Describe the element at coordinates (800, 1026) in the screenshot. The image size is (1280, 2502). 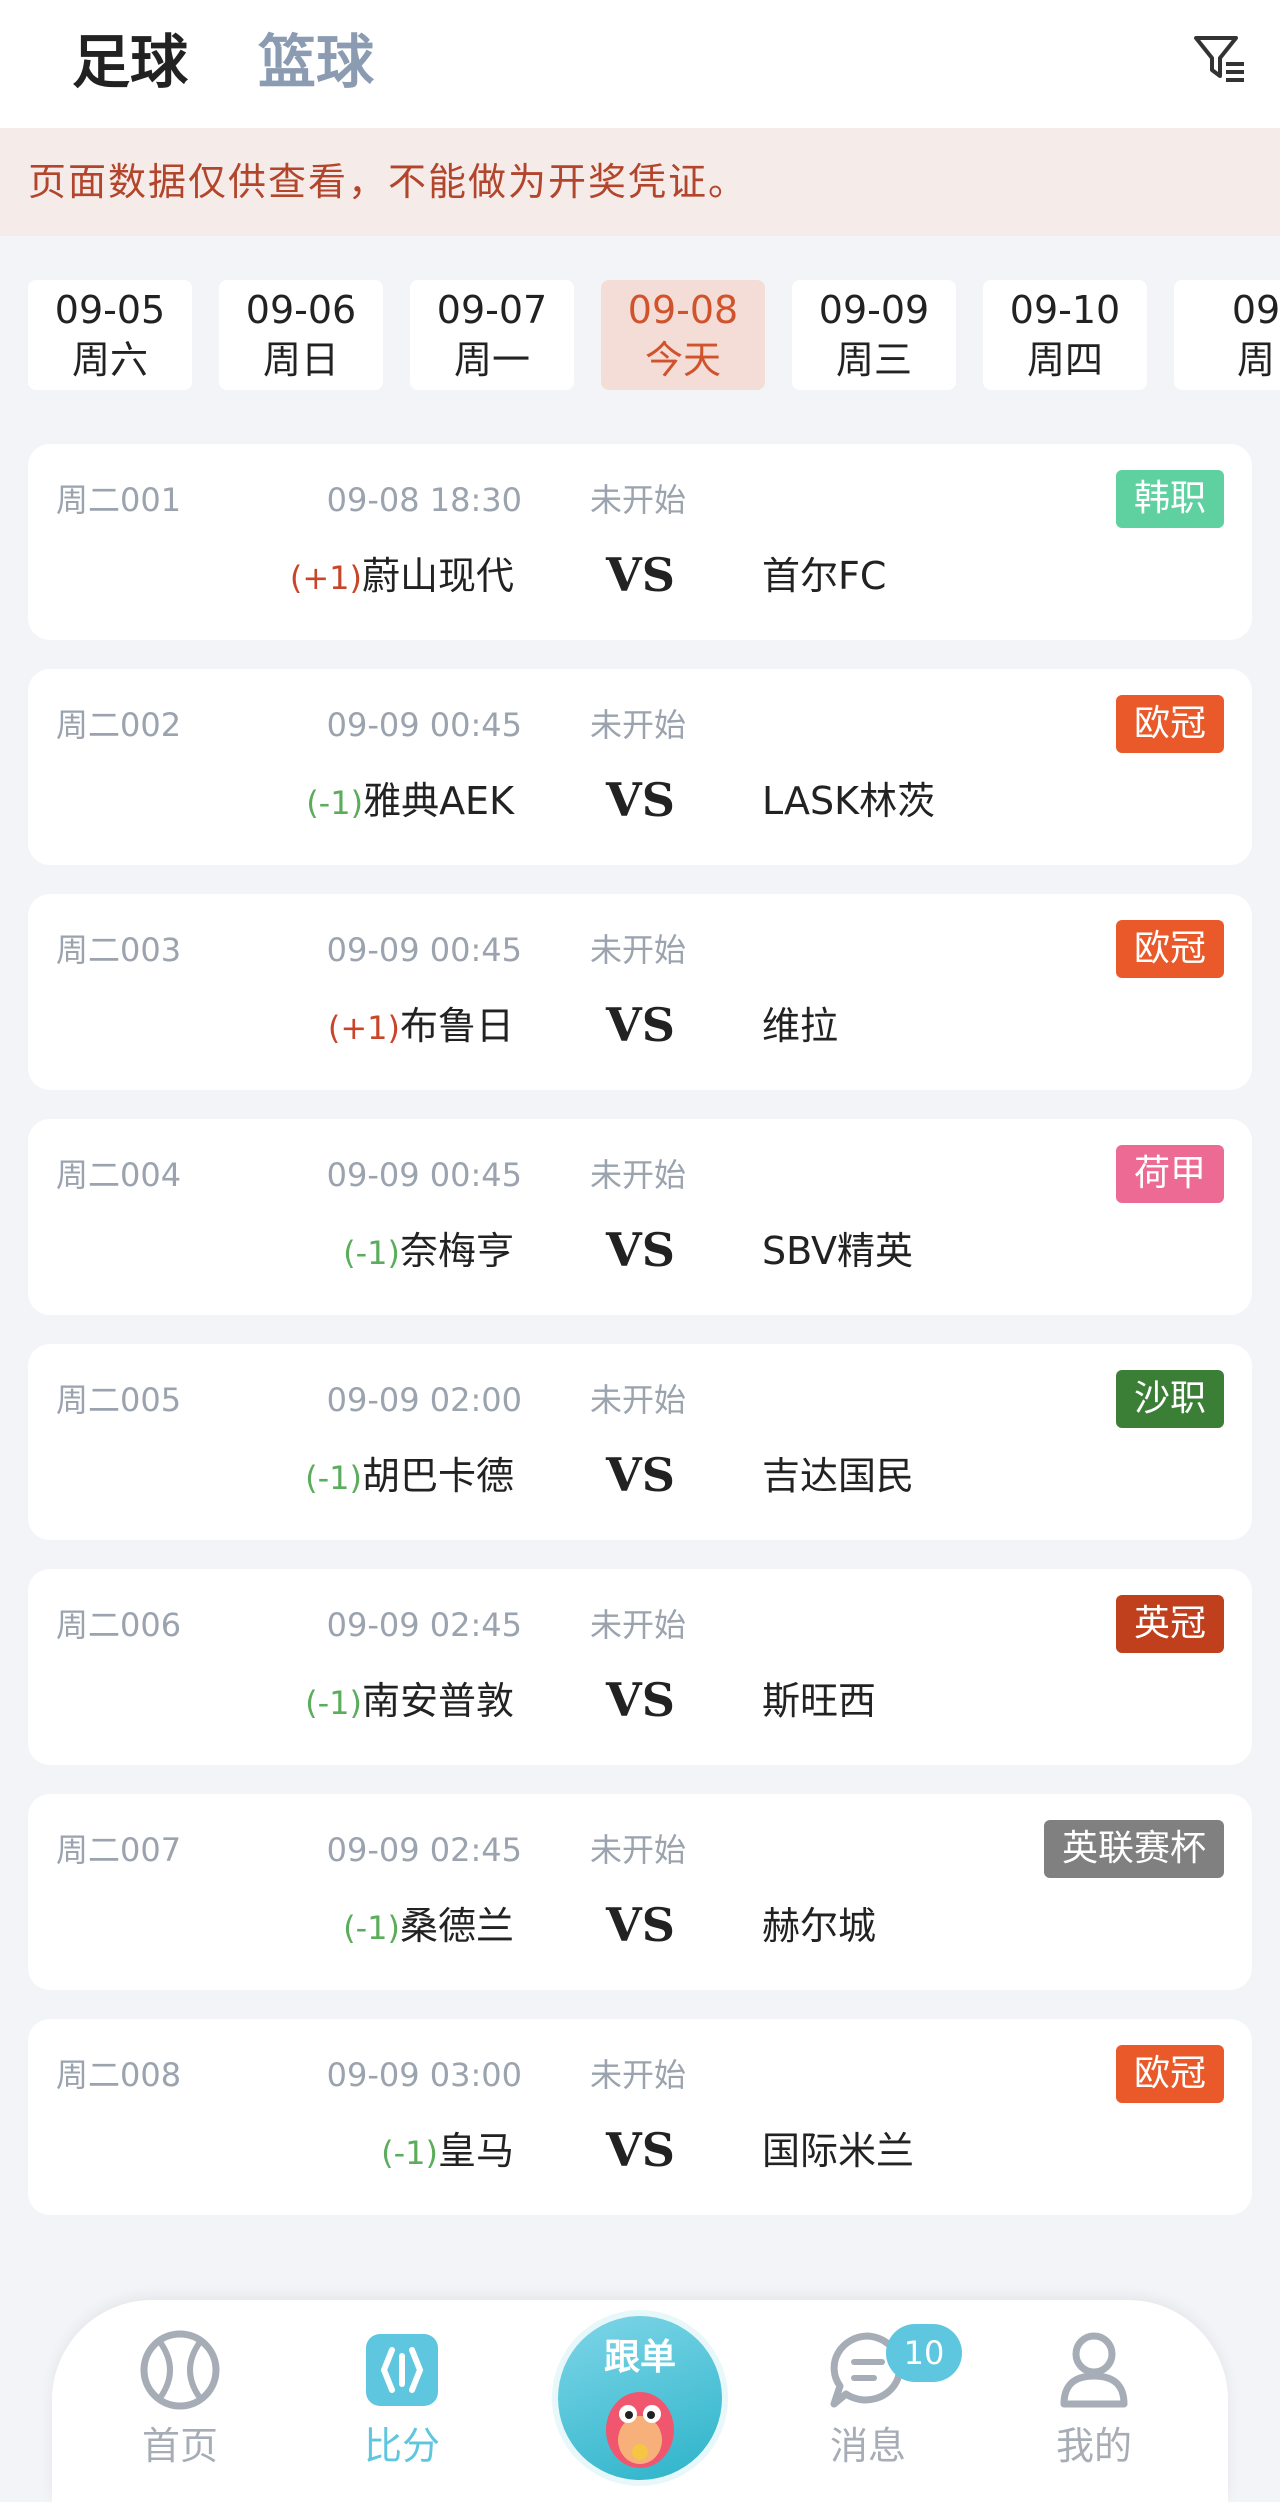
I see `away-team-name: 维拉` at that location.